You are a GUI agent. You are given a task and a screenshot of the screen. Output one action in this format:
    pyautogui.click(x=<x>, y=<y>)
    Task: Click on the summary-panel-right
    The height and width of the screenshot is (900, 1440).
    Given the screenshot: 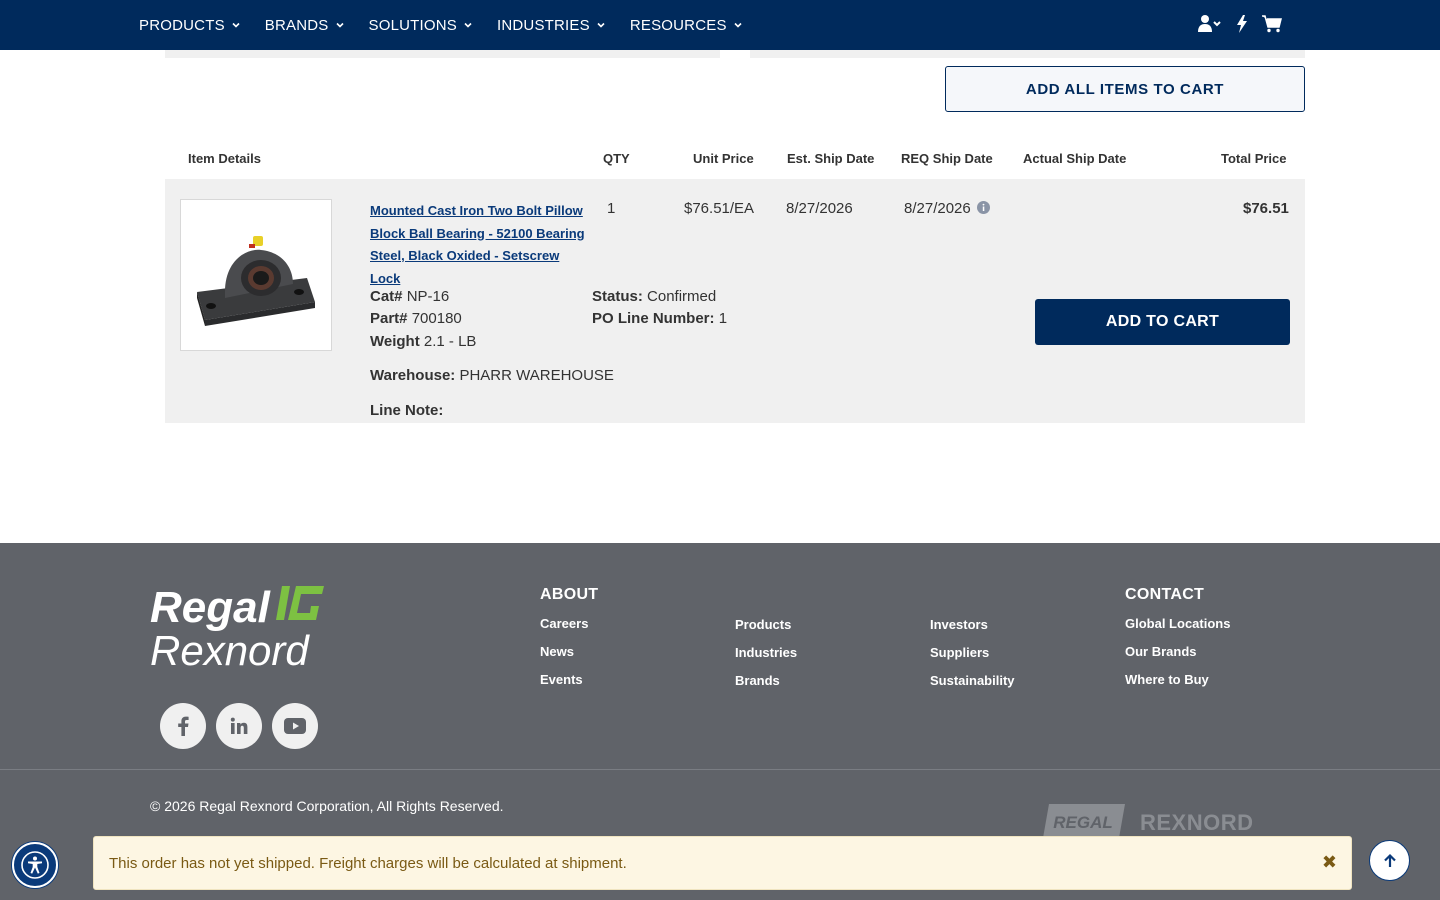 What is the action you would take?
    pyautogui.click(x=1027, y=54)
    